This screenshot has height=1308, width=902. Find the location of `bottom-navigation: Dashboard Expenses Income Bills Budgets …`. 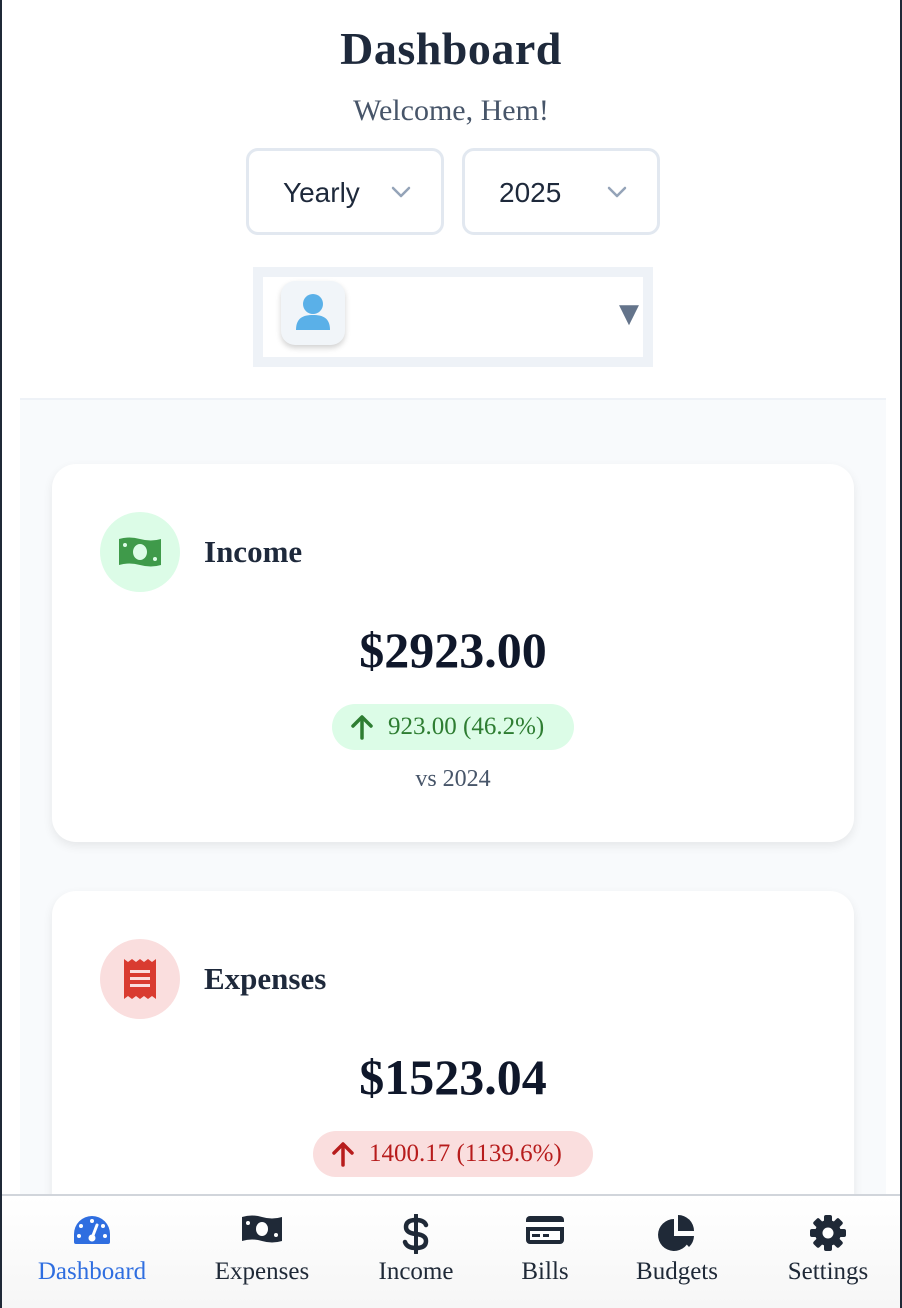

bottom-navigation: Dashboard Expenses Income Bills Budgets … is located at coordinates (451, 1251).